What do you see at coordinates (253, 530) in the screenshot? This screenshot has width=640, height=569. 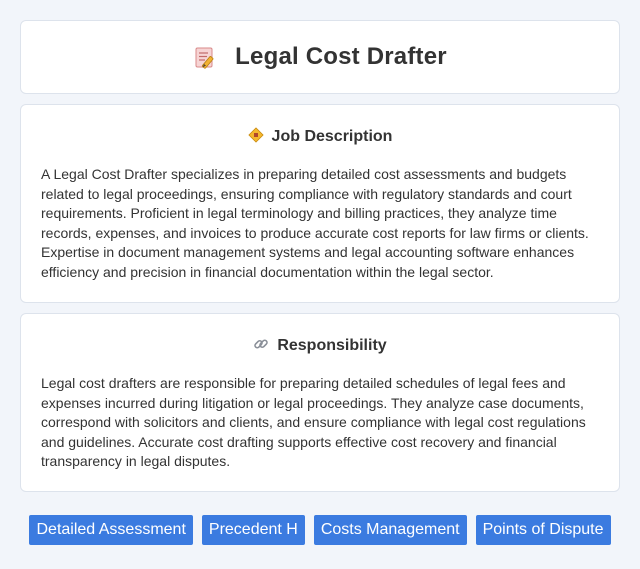 I see `tag-precedent-h: Precedent H` at bounding box center [253, 530].